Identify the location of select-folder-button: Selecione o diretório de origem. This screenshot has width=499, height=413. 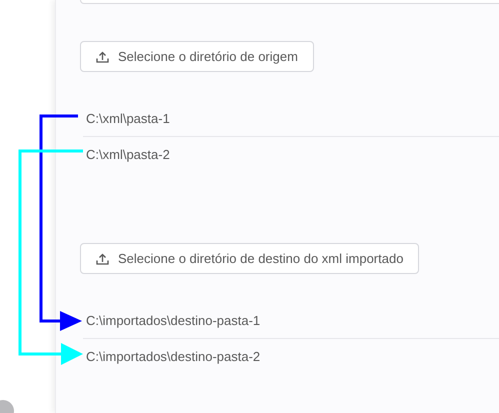
(197, 56).